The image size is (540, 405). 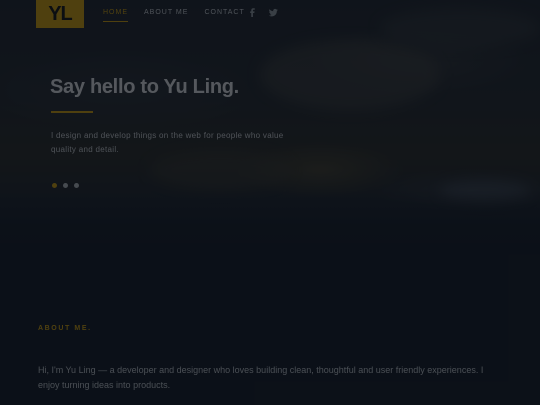 What do you see at coordinates (144, 87) in the screenshot?
I see `hero-title: Say hello to Yu Ling.` at bounding box center [144, 87].